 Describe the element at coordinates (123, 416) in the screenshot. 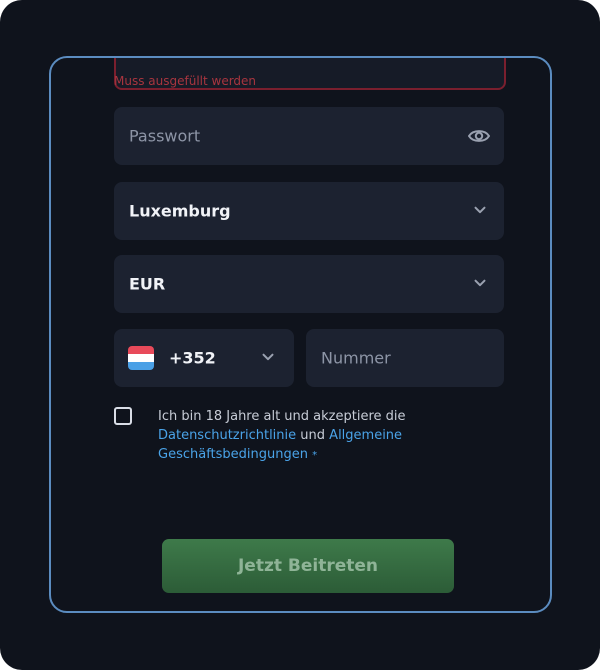

I see `terms-checkbox` at that location.